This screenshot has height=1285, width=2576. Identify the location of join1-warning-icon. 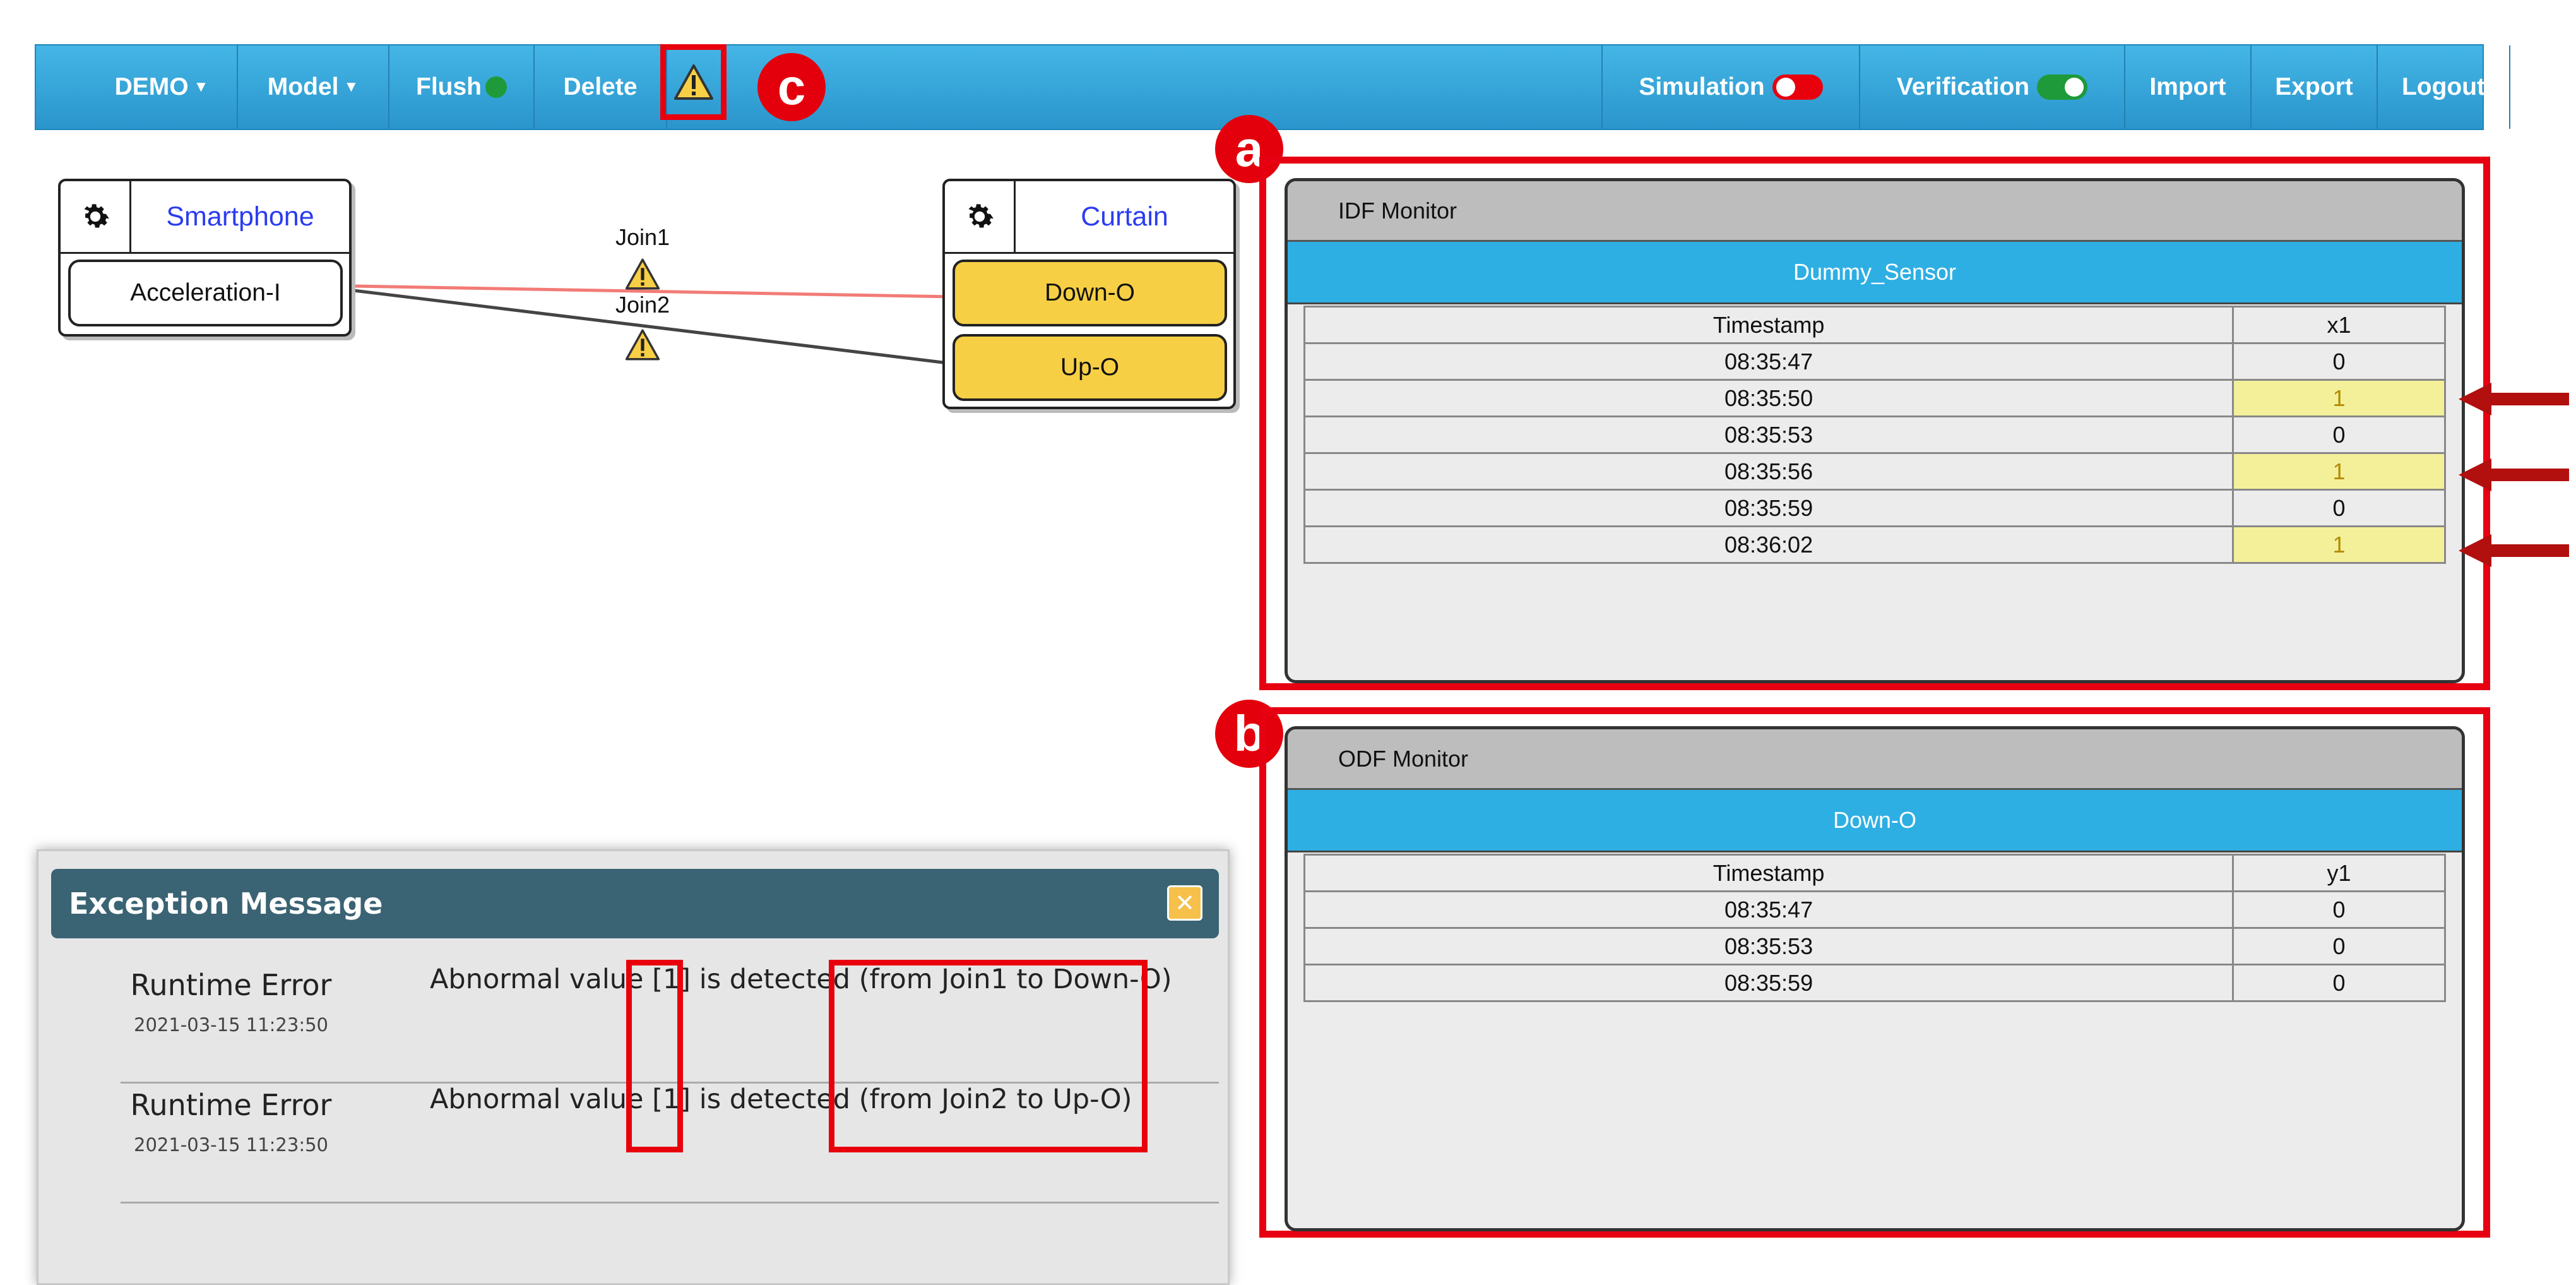
(642, 276).